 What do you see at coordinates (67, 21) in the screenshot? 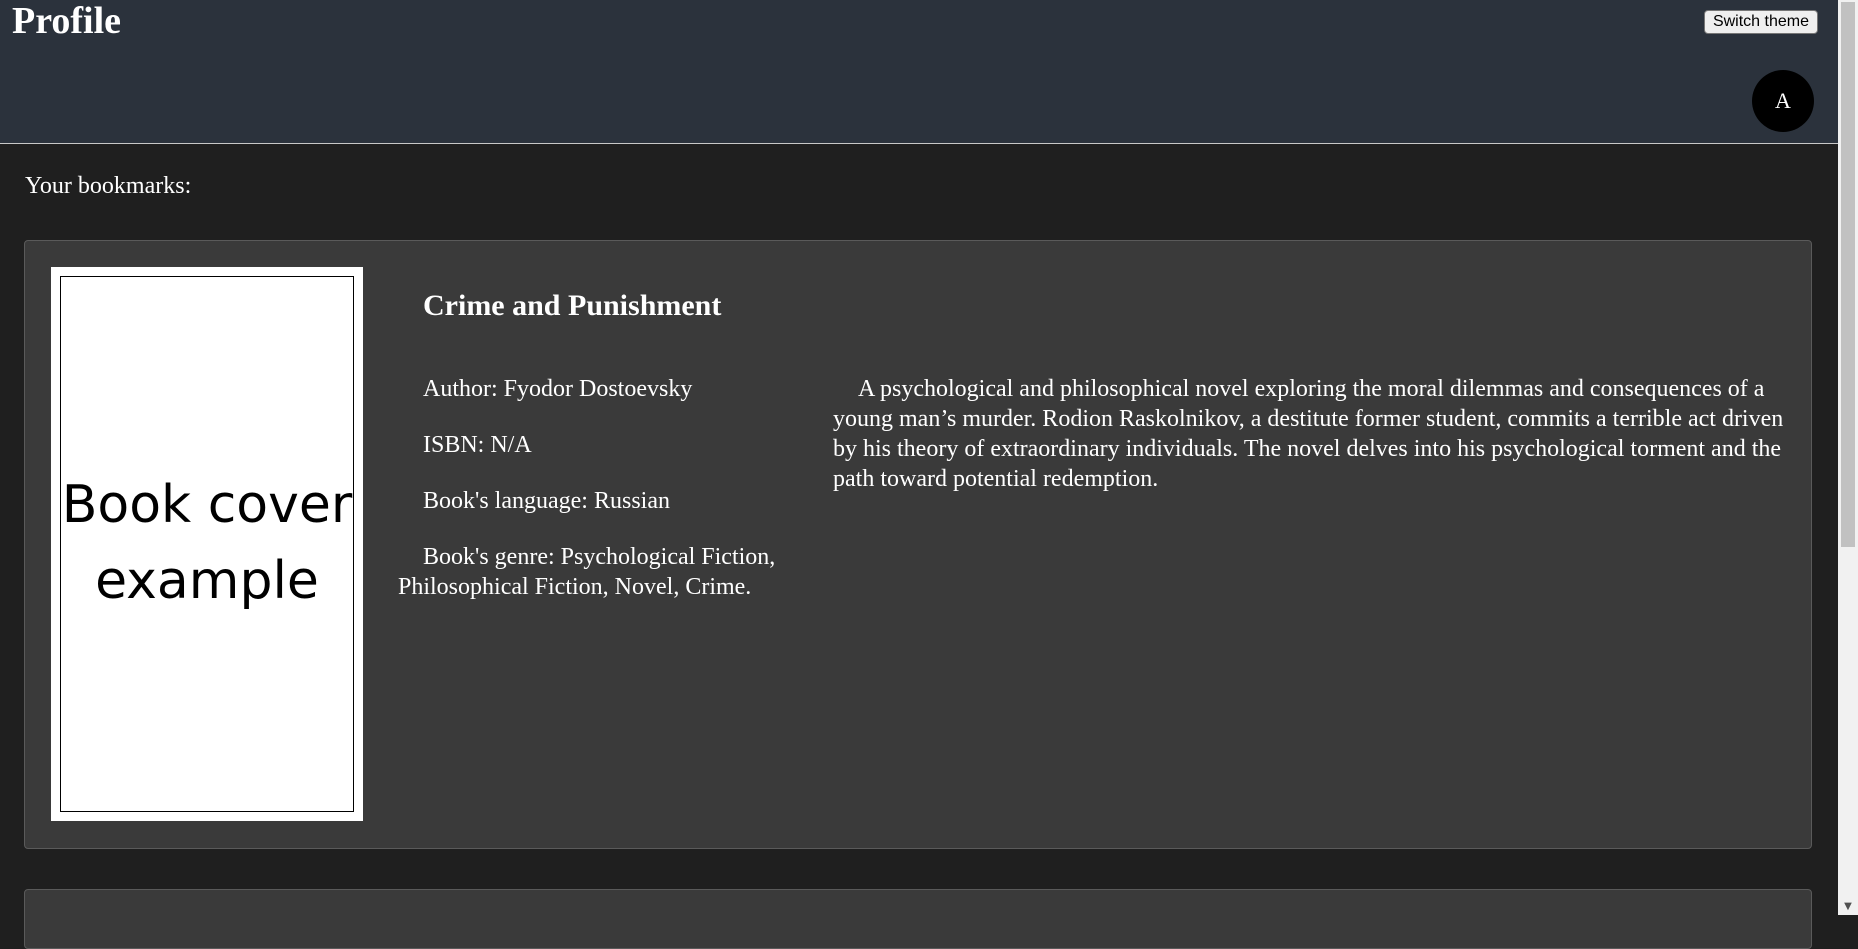
I see `page-title: Profile` at bounding box center [67, 21].